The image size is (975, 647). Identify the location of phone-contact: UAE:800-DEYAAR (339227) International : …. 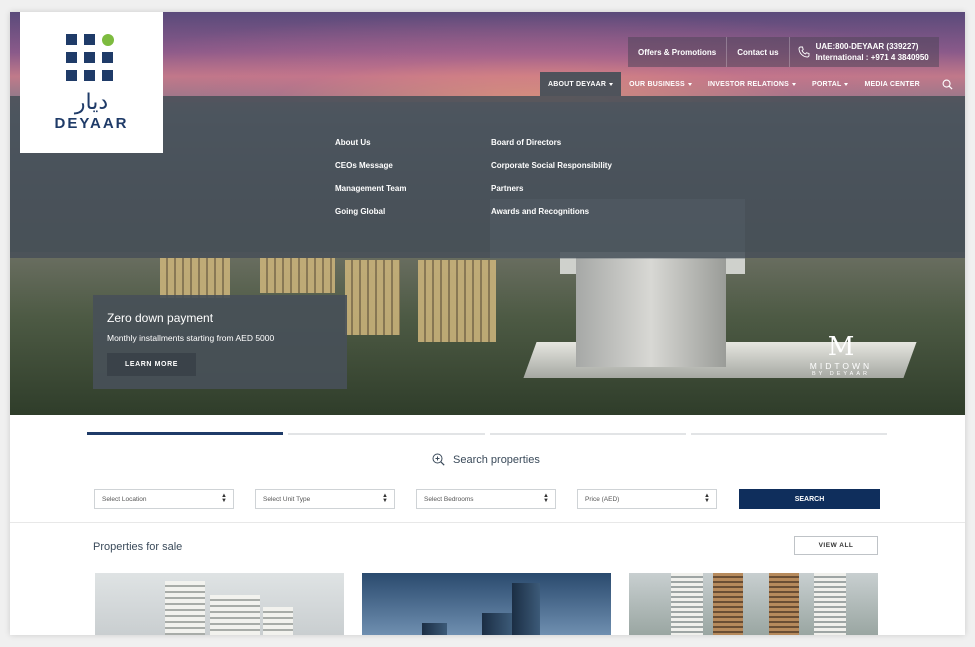
(864, 52).